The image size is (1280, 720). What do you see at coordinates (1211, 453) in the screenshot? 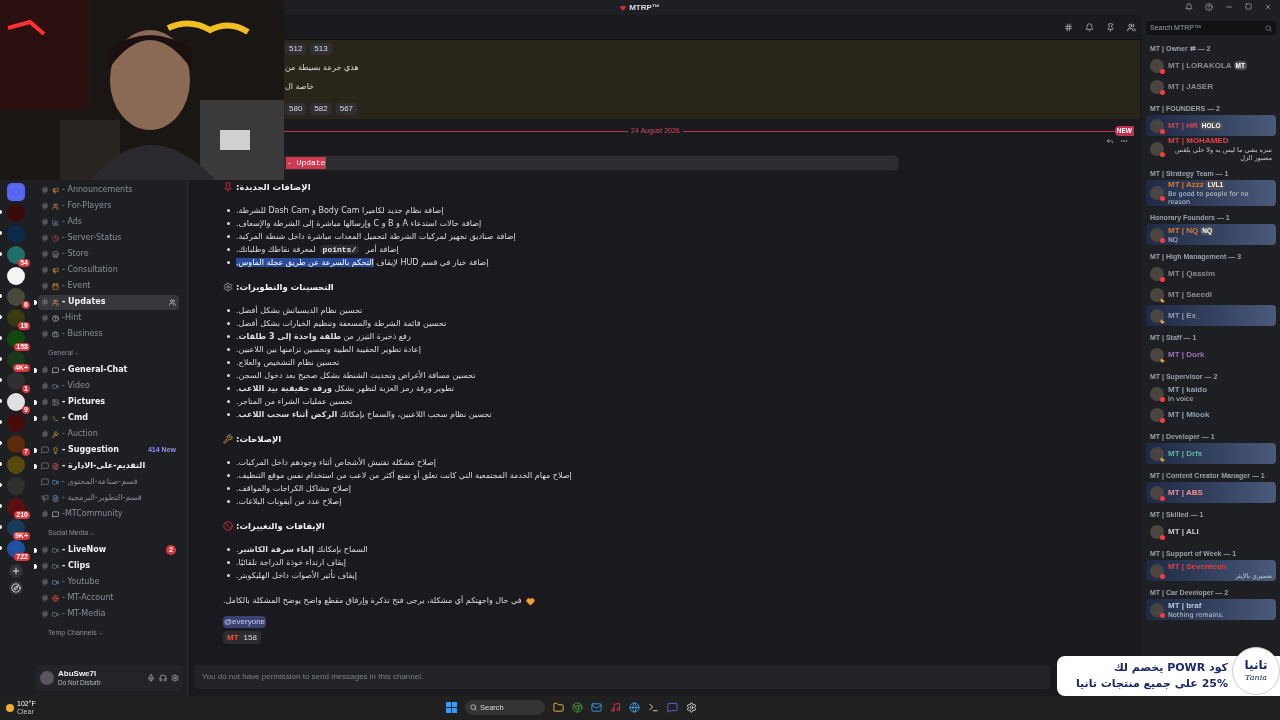
I see `member-item: MT | Drfx` at bounding box center [1211, 453].